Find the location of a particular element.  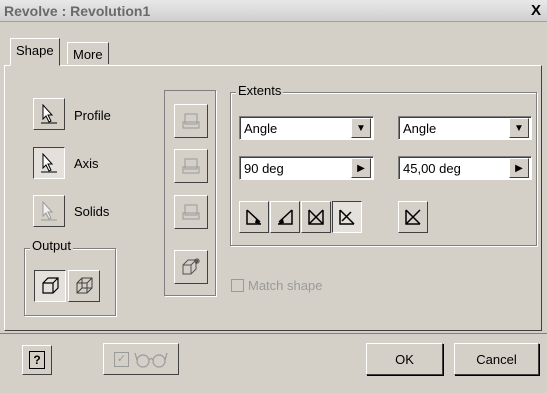

new-solid-icon is located at coordinates (191, 267).